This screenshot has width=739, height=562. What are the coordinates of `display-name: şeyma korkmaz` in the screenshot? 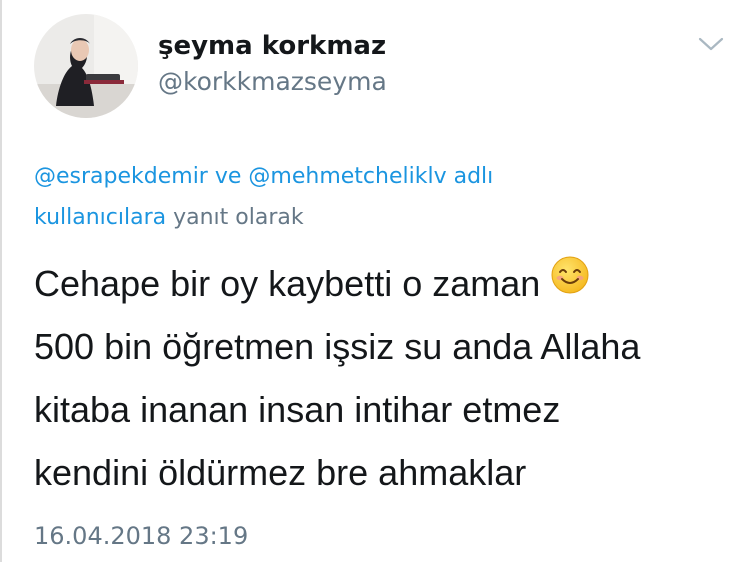 It's located at (272, 46).